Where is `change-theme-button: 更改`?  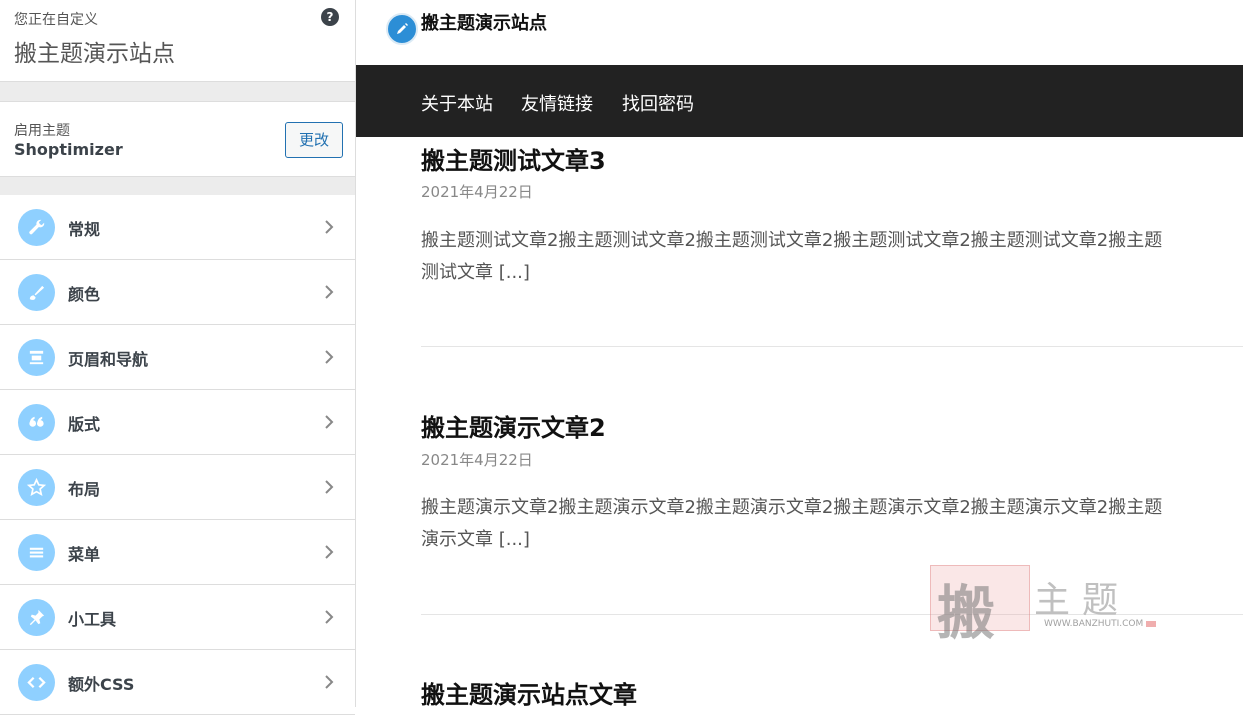
change-theme-button: 更改 is located at coordinates (314, 140).